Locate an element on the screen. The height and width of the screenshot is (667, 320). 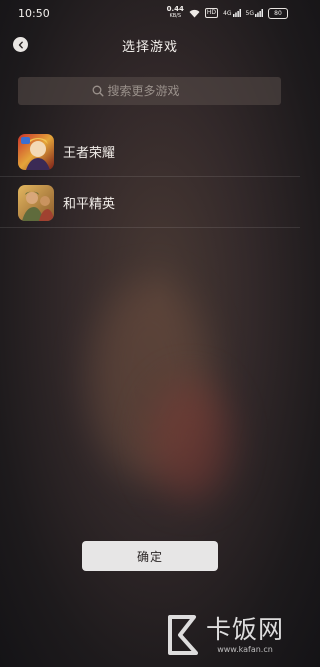
search-bar is located at coordinates (149, 91).